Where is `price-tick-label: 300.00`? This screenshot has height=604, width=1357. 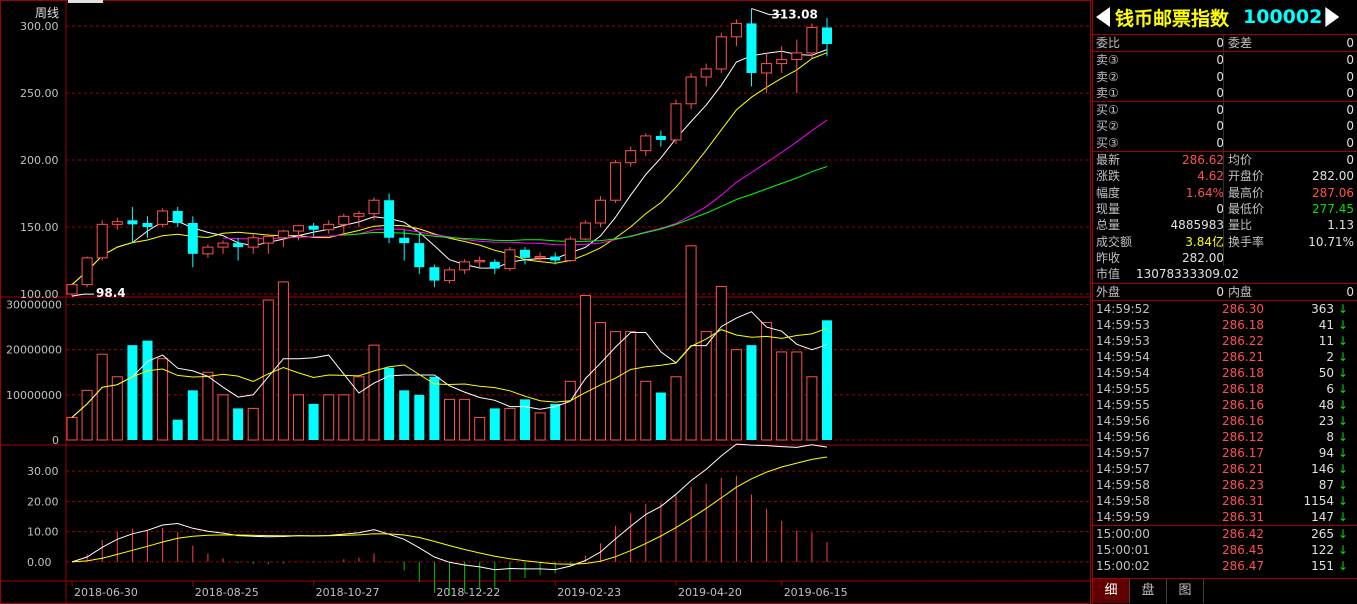
price-tick-label: 300.00 is located at coordinates (39, 26).